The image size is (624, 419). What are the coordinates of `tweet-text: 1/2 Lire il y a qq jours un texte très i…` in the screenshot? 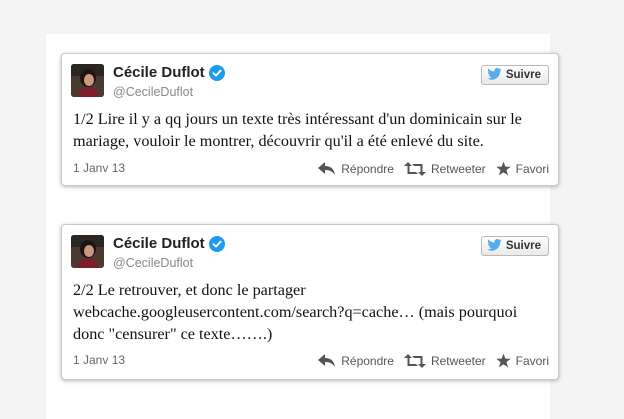 It's located at (297, 130).